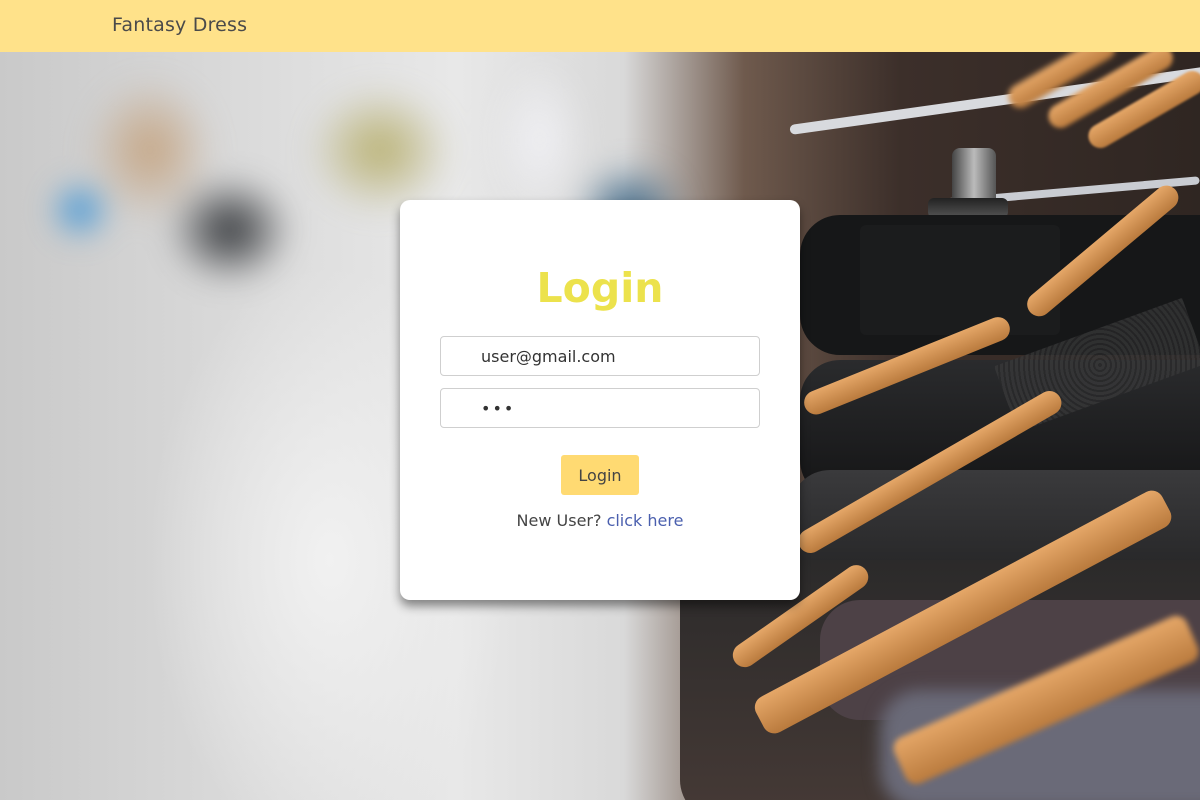 The image size is (1200, 800). I want to click on password-field, so click(600, 408).